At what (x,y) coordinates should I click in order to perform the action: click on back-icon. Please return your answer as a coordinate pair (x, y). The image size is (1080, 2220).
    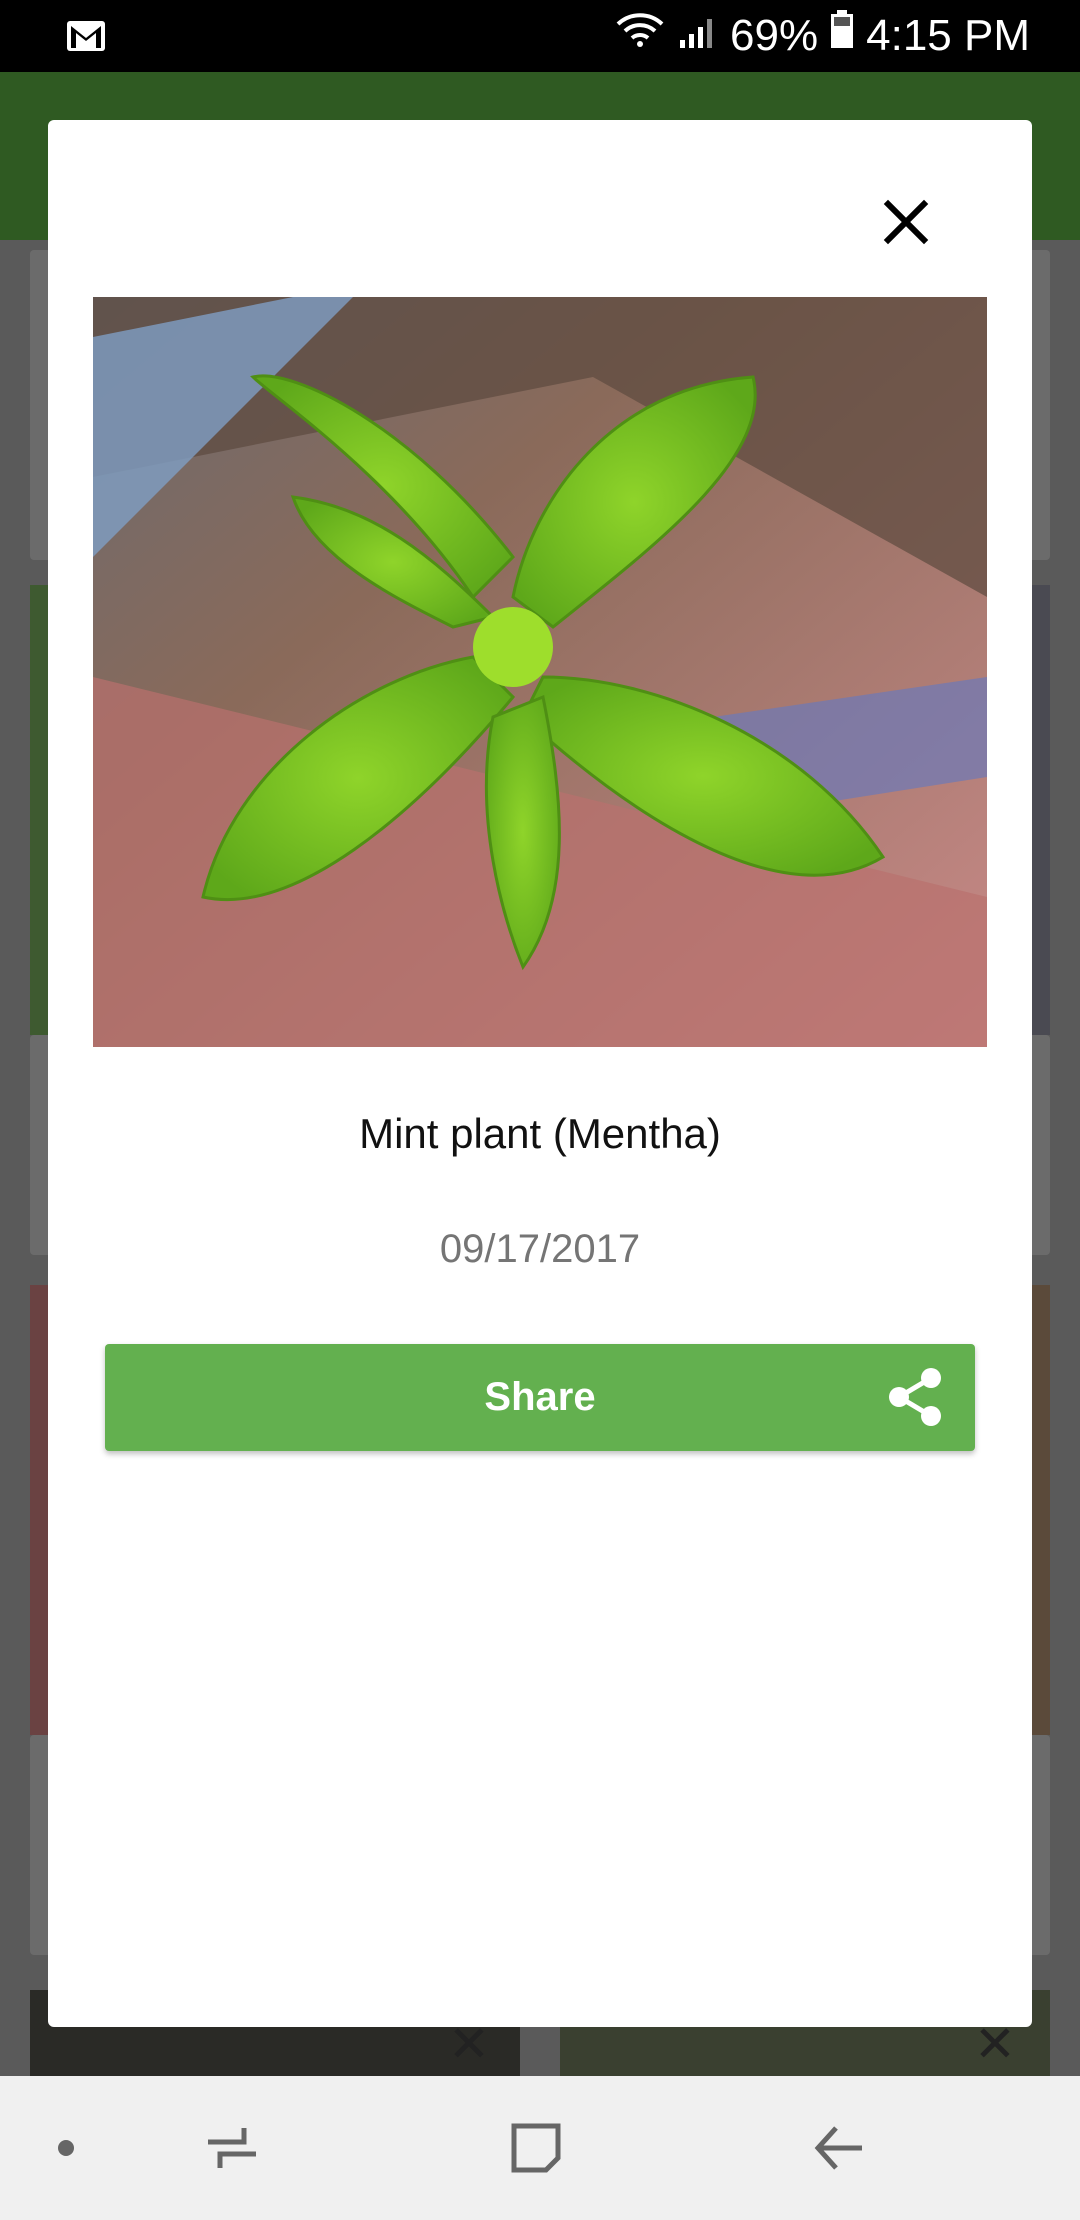
    Looking at the image, I should click on (840, 2148).